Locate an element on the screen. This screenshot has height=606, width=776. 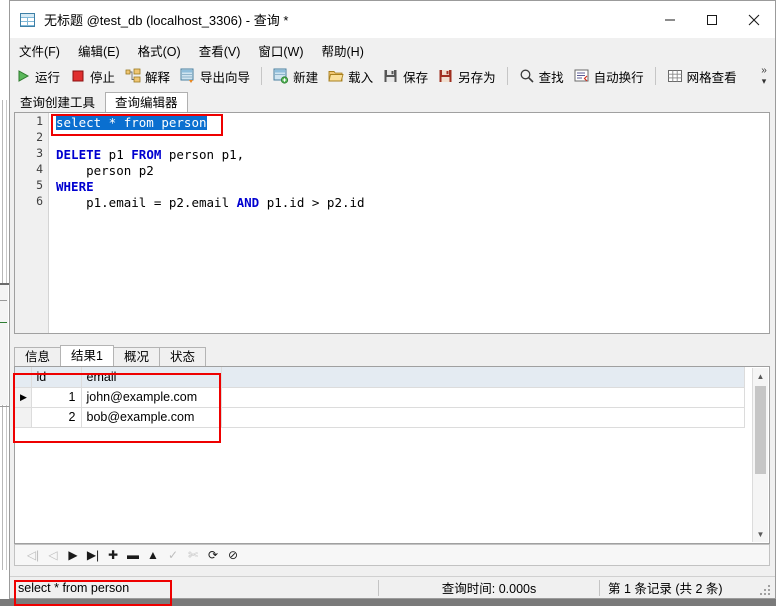
row-current-marker is located at coordinates (23, 417).